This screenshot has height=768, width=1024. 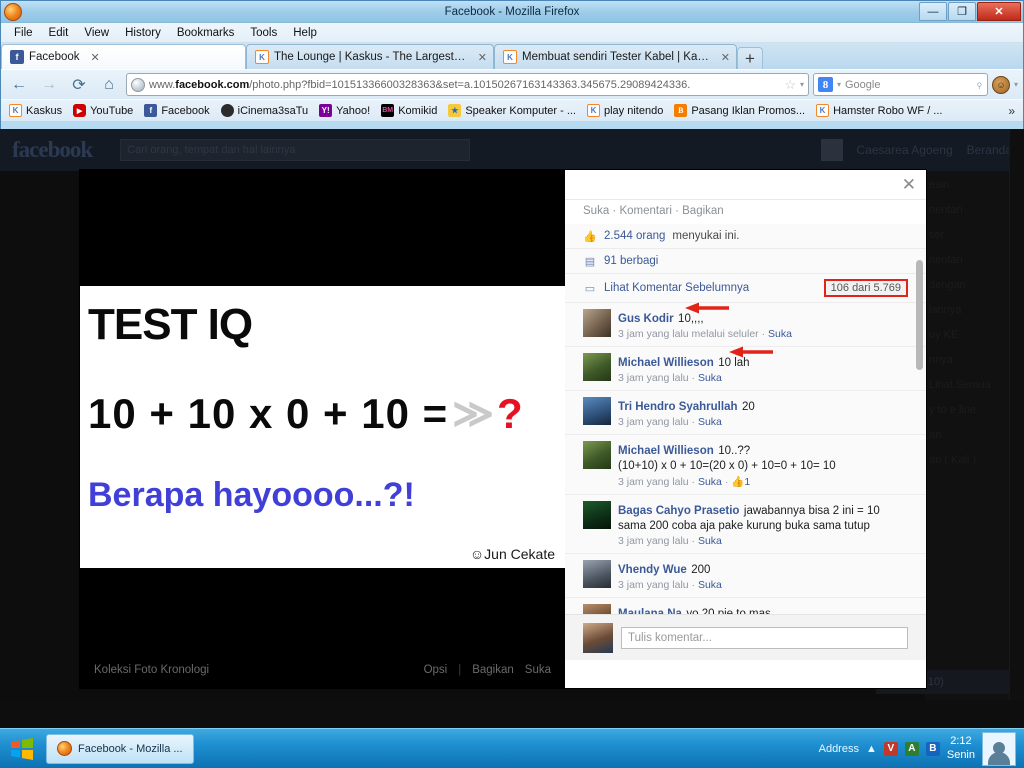 What do you see at coordinates (678, 407) in the screenshot?
I see `comment-author-name: Tri Hendro Syahrullah` at bounding box center [678, 407].